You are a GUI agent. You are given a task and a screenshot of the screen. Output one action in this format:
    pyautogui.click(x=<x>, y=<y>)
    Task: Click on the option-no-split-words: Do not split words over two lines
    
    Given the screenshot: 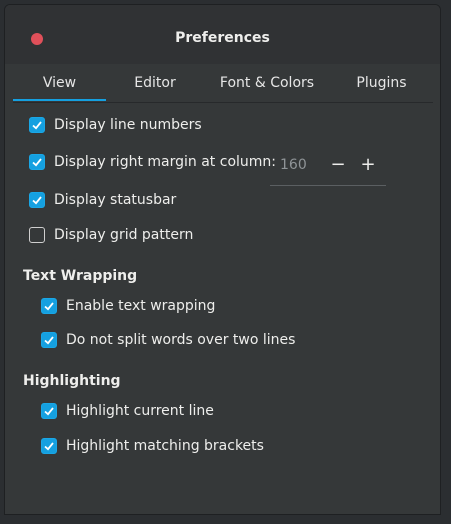 What is the action you would take?
    pyautogui.click(x=168, y=340)
    